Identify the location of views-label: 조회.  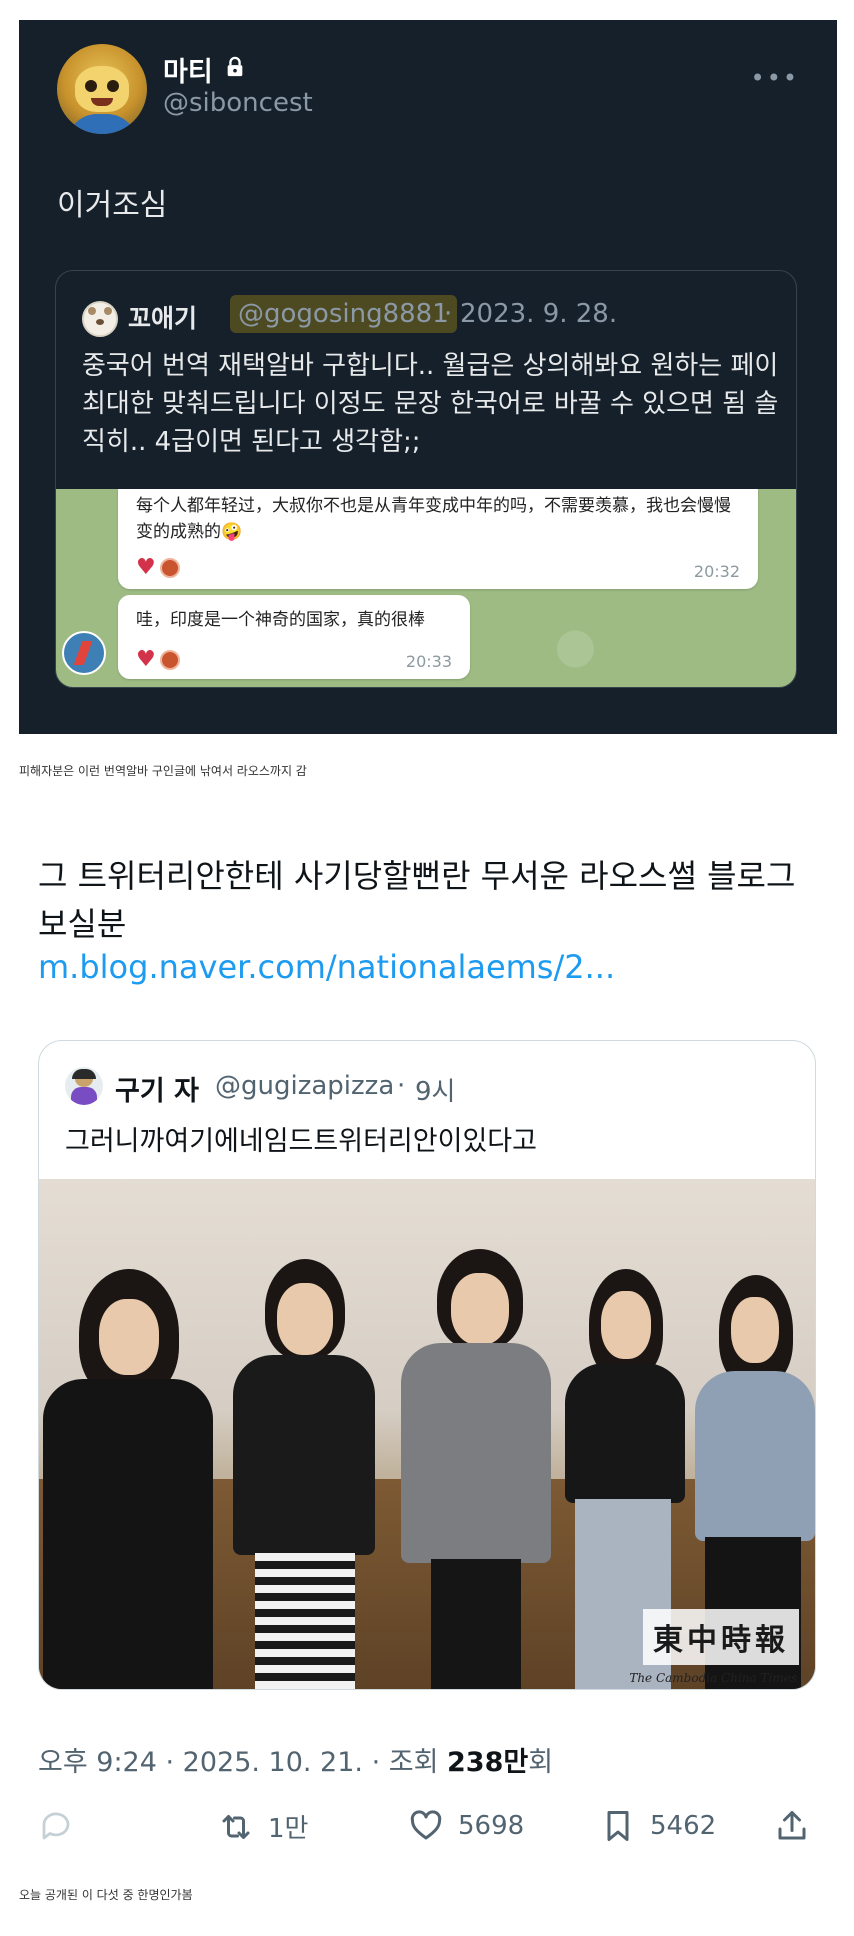
(418, 1762).